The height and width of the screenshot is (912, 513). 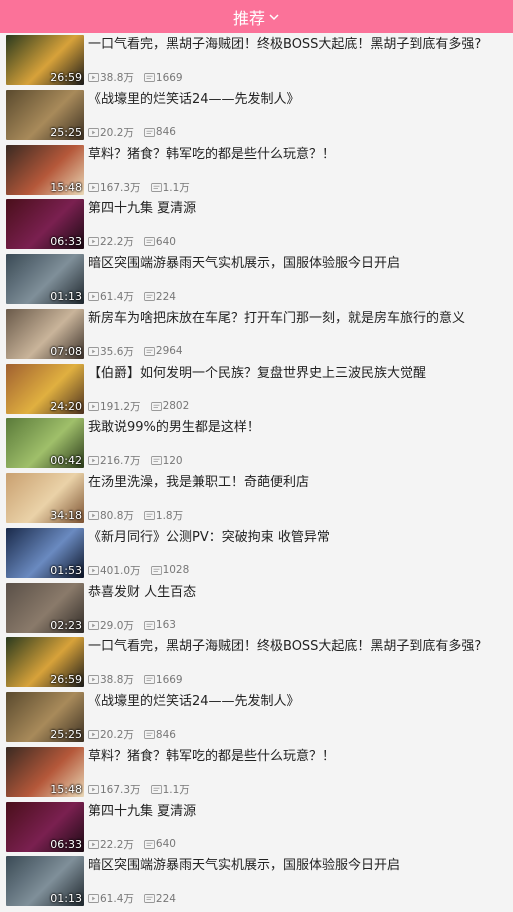 What do you see at coordinates (45, 498) in the screenshot?
I see `video-thumbnail: 34:18` at bounding box center [45, 498].